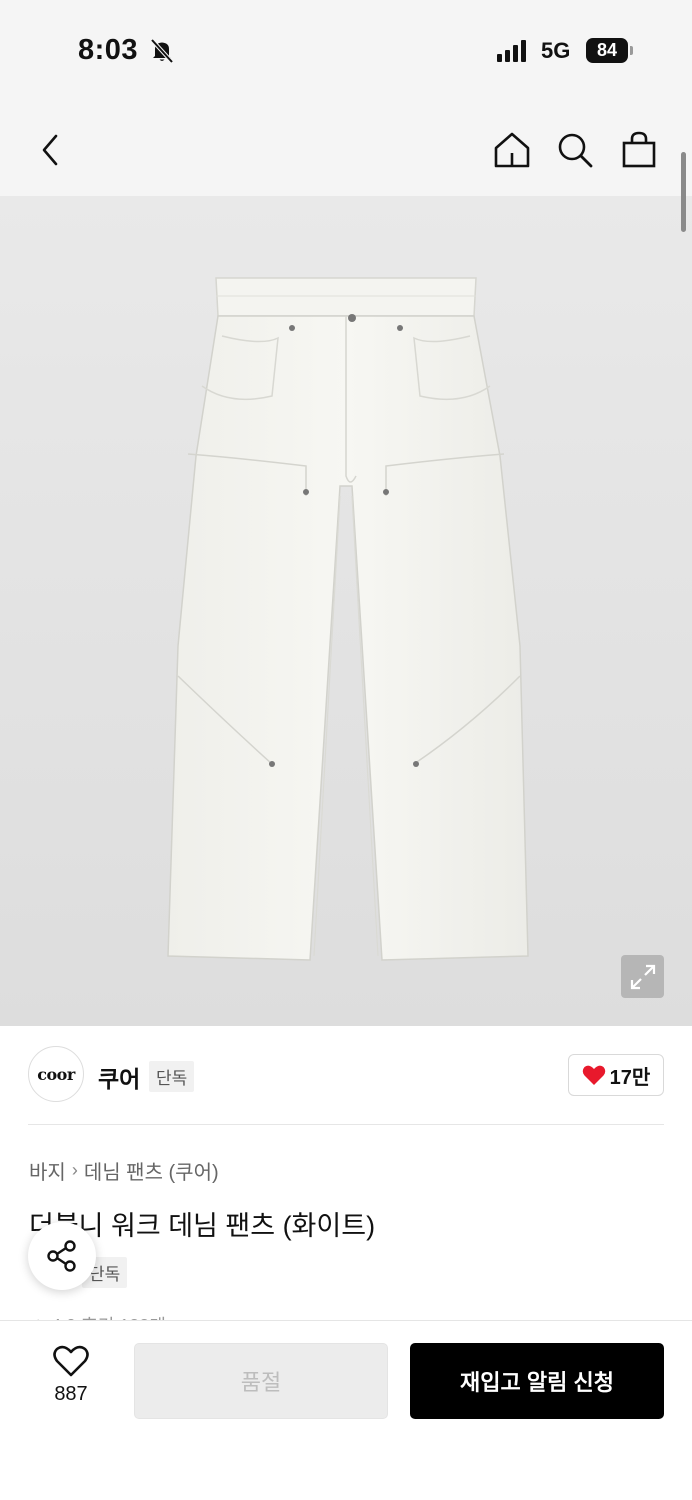  What do you see at coordinates (172, 1076) in the screenshot?
I see `exclusive-badge: 단독` at bounding box center [172, 1076].